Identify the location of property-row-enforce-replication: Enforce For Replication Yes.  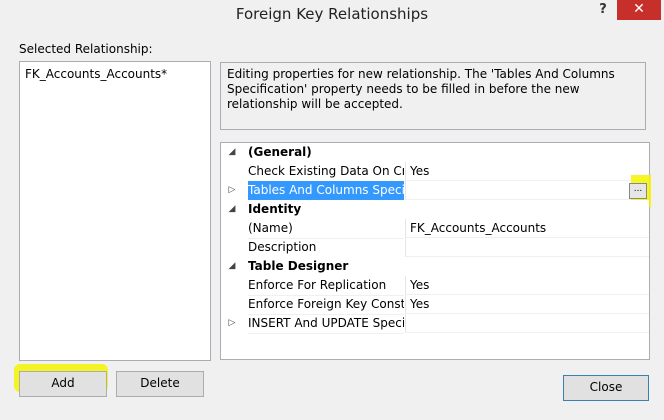
(435, 286).